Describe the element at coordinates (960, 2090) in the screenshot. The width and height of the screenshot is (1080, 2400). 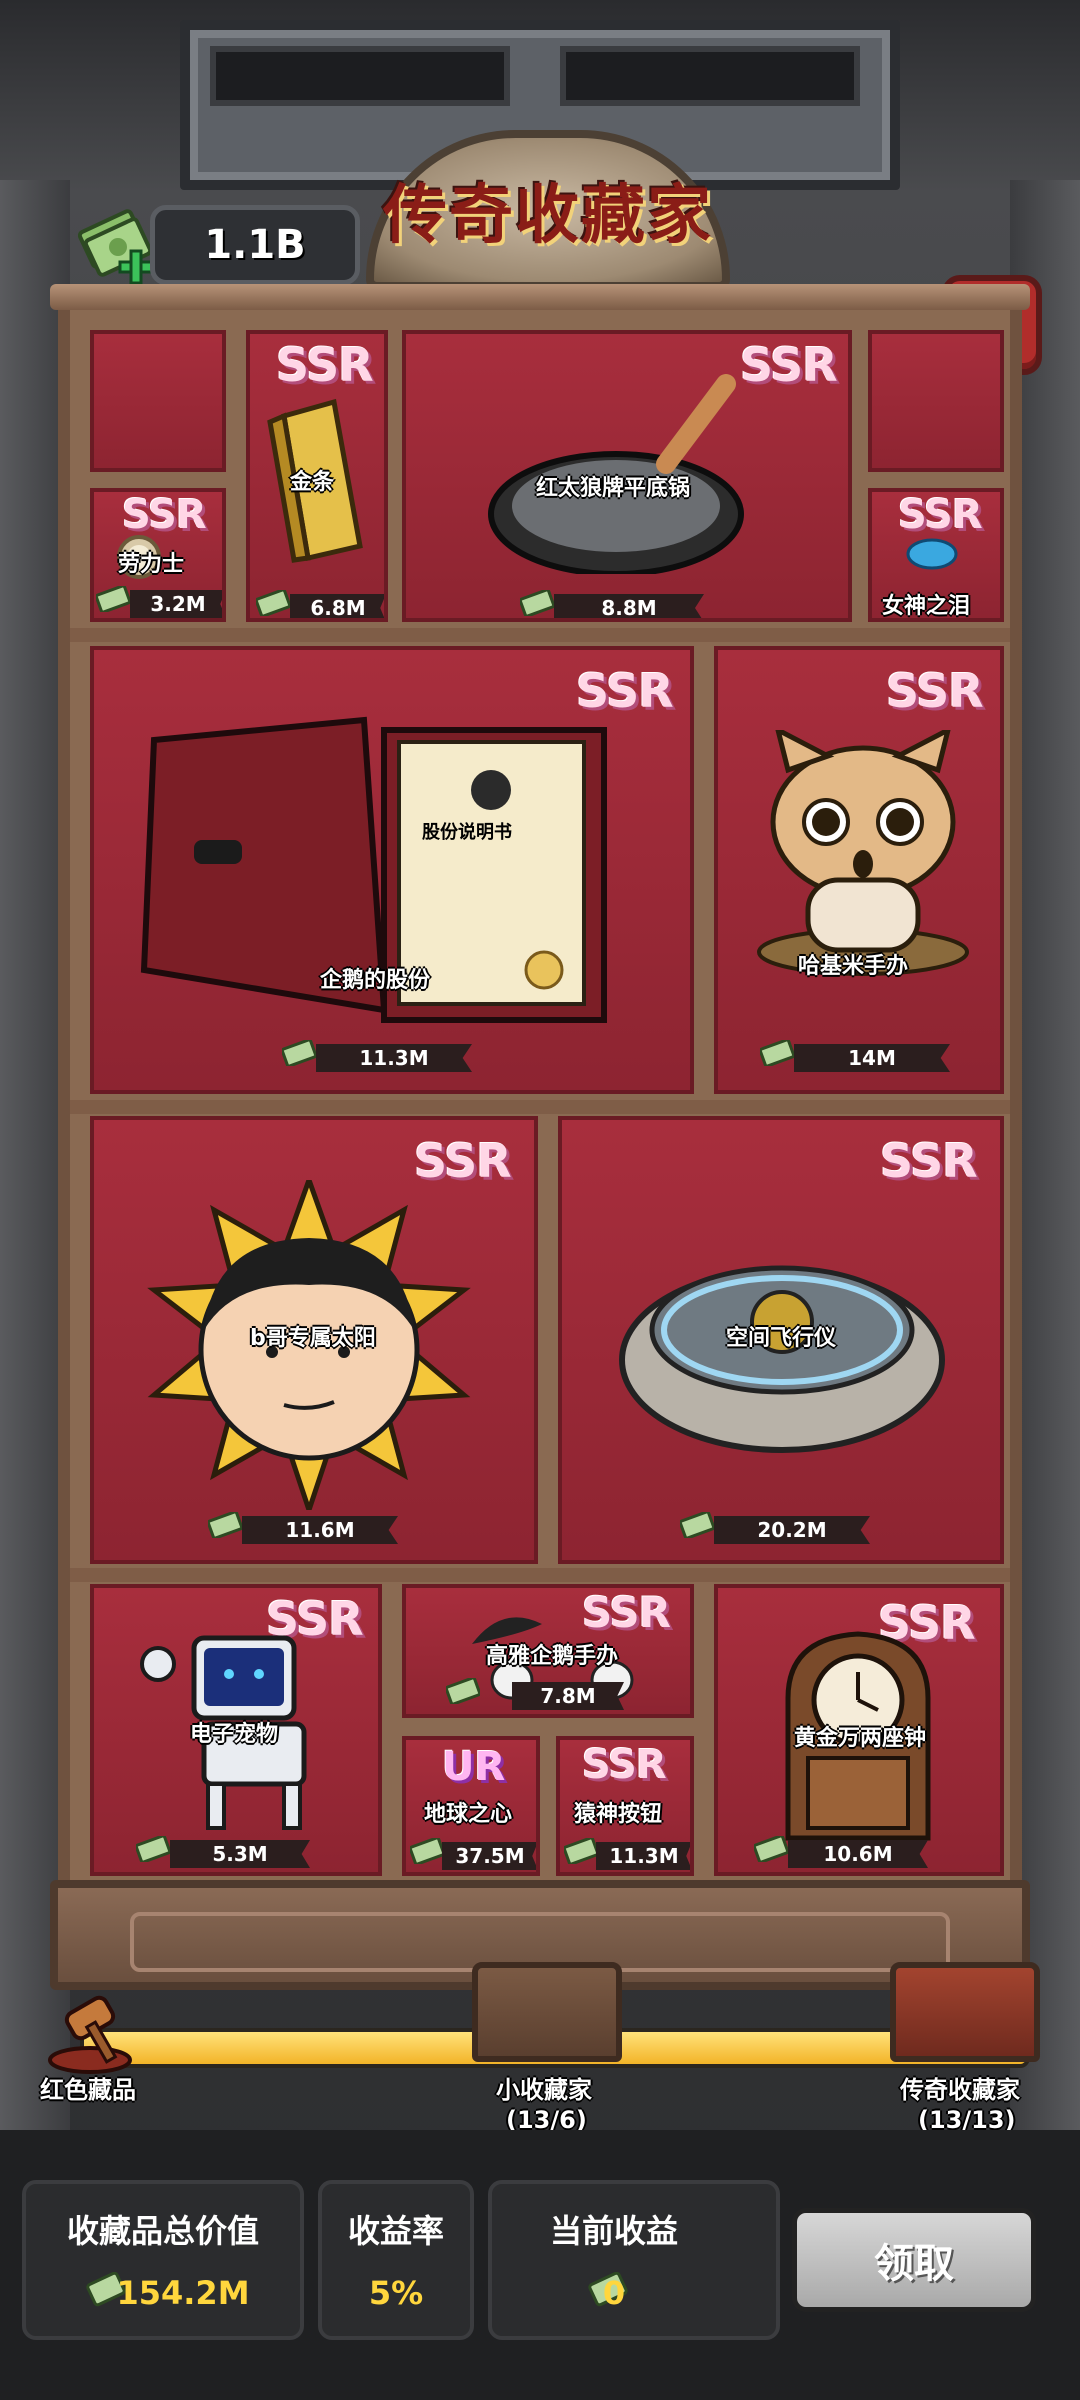
I see `milestone-label: 传奇收藏家` at that location.